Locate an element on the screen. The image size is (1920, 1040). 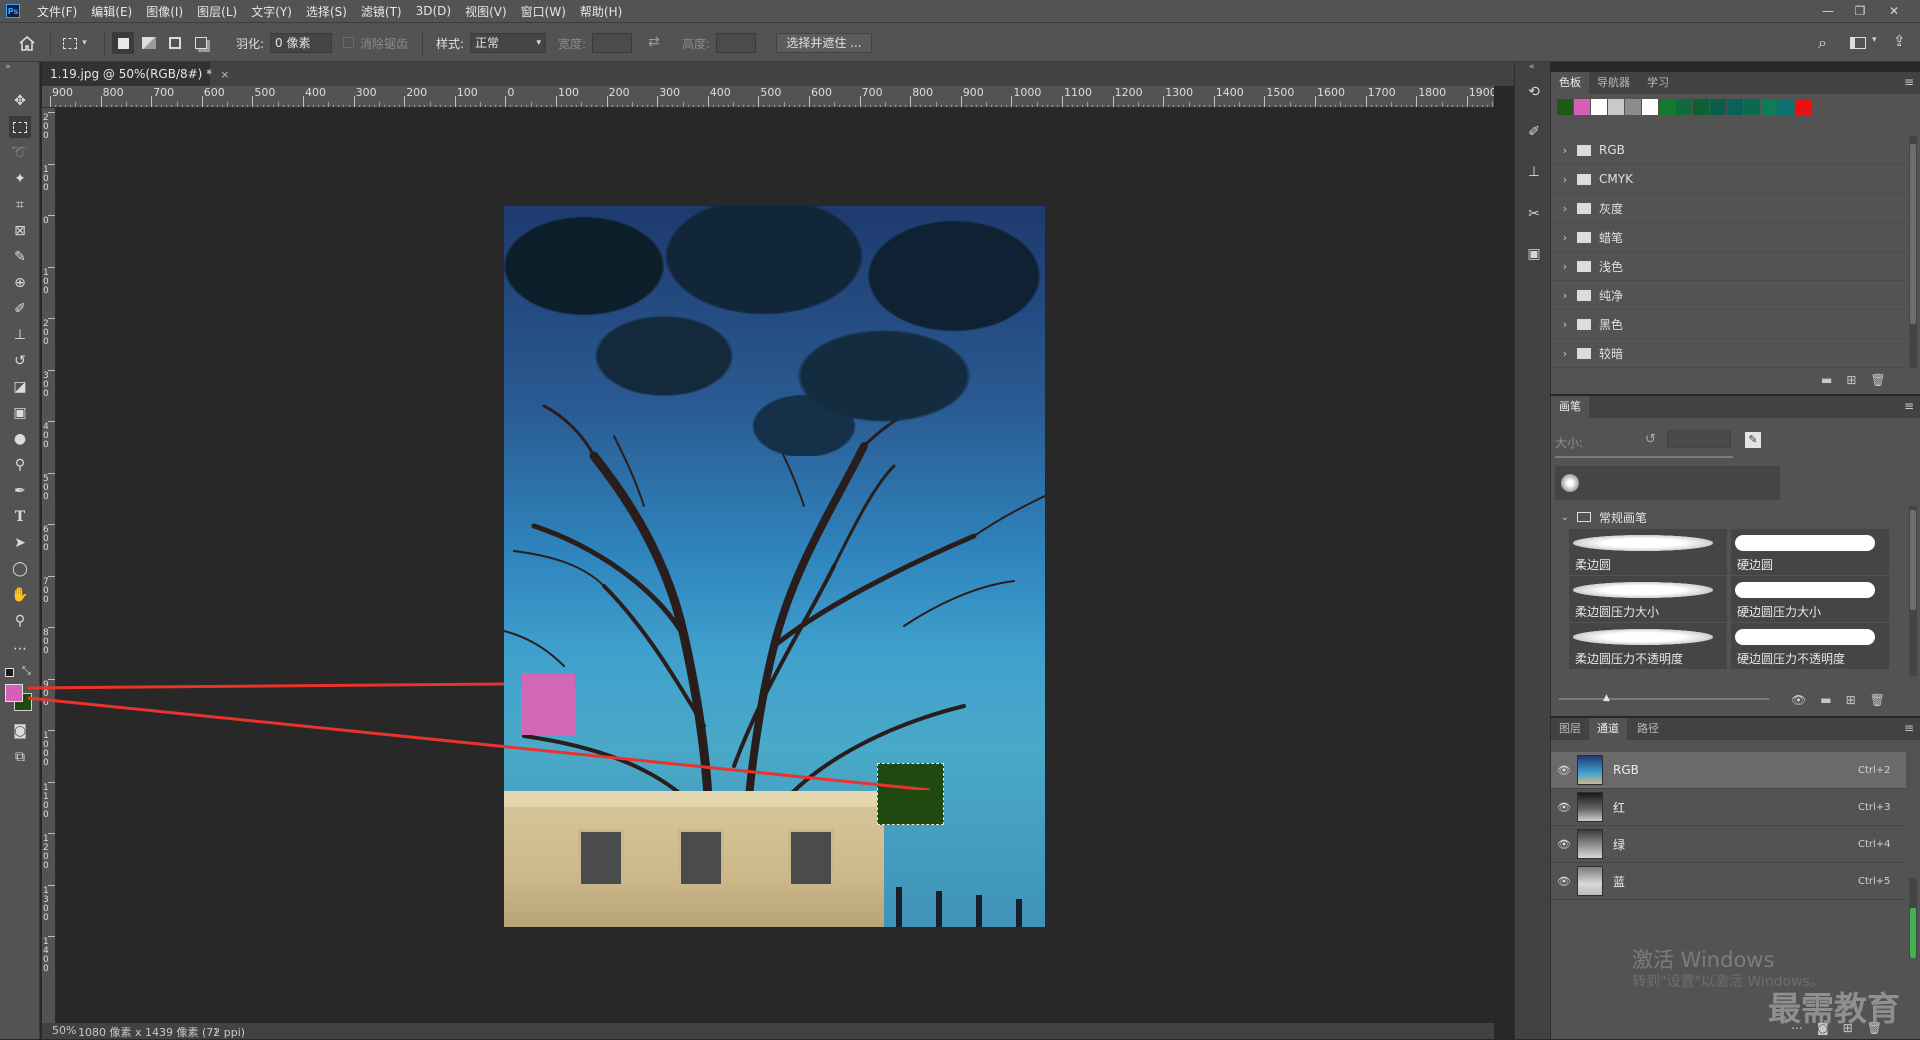
tab-brushes: 画笔 is located at coordinates (1570, 407).